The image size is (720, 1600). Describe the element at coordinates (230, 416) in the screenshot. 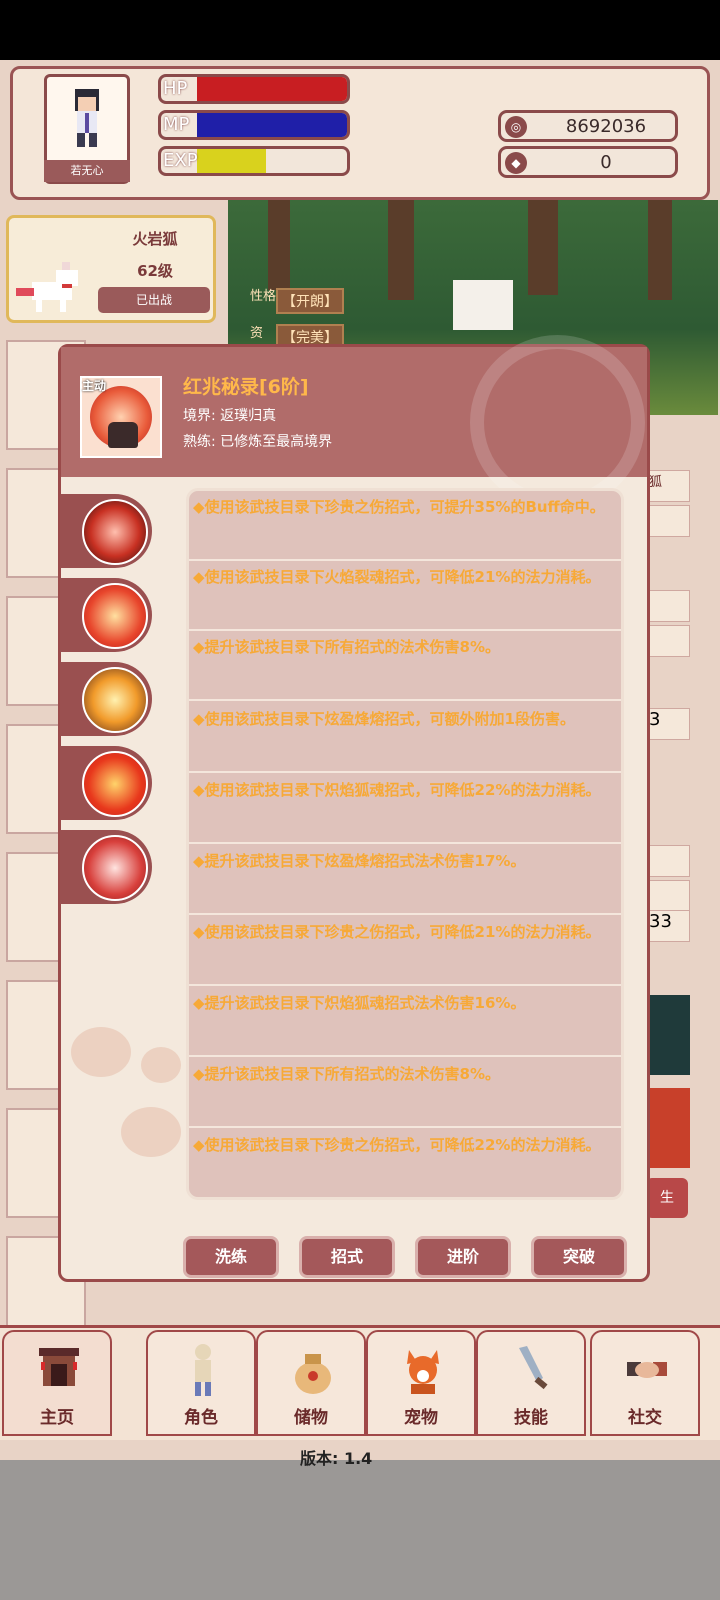

I see `skill-realm: 境界: 返璞归真` at that location.